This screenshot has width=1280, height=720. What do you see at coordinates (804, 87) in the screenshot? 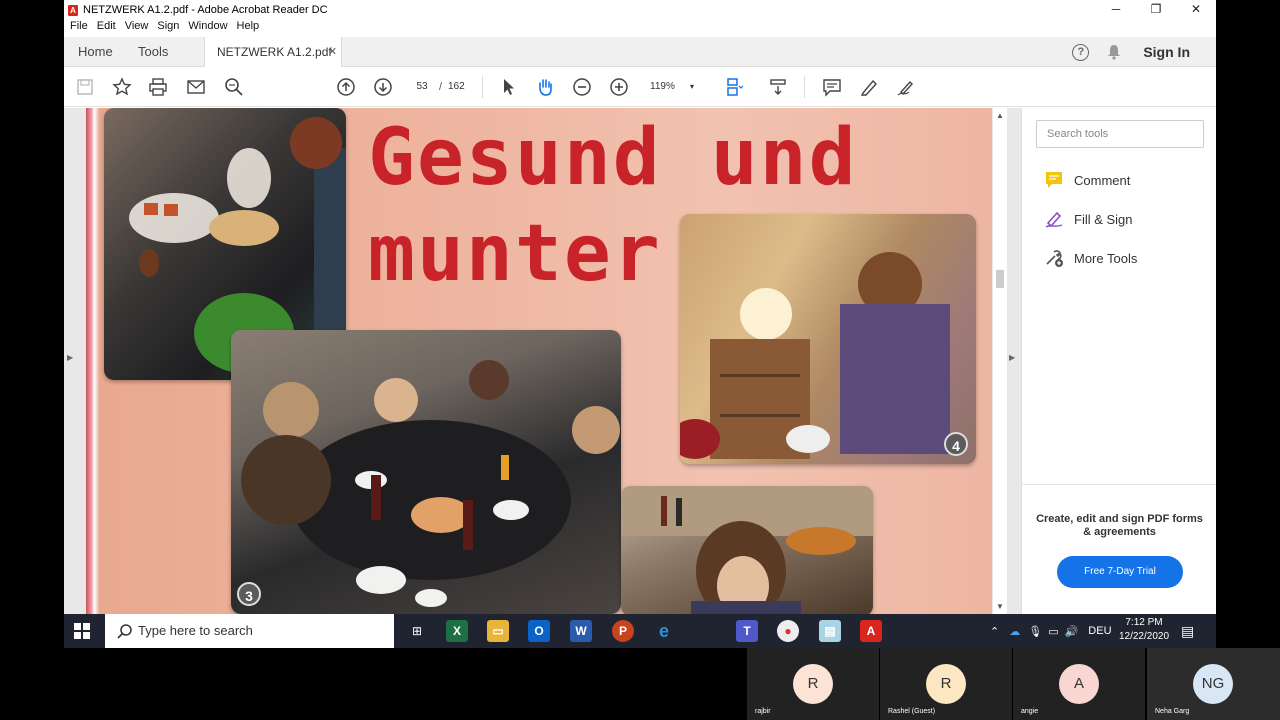
I see `toolbar-divider` at bounding box center [804, 87].